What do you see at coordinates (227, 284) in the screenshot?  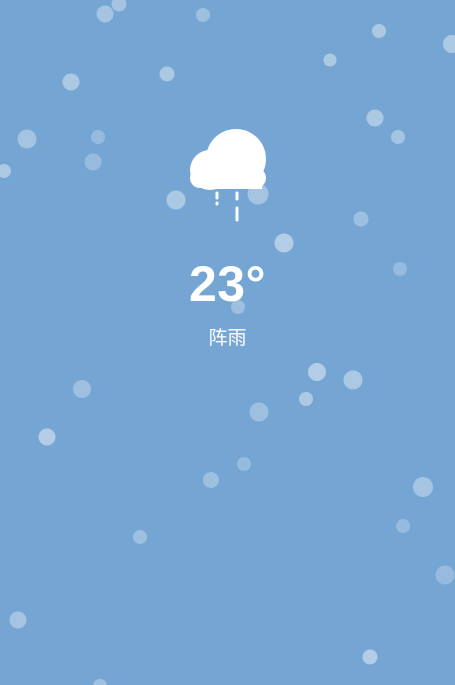 I see `temperature: 23°` at bounding box center [227, 284].